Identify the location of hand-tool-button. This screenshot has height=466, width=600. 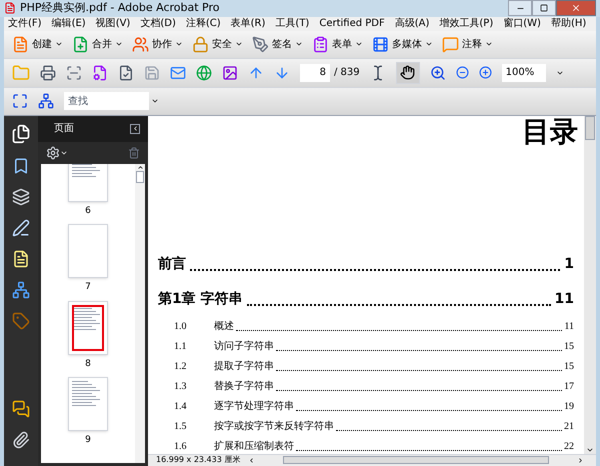
(408, 73).